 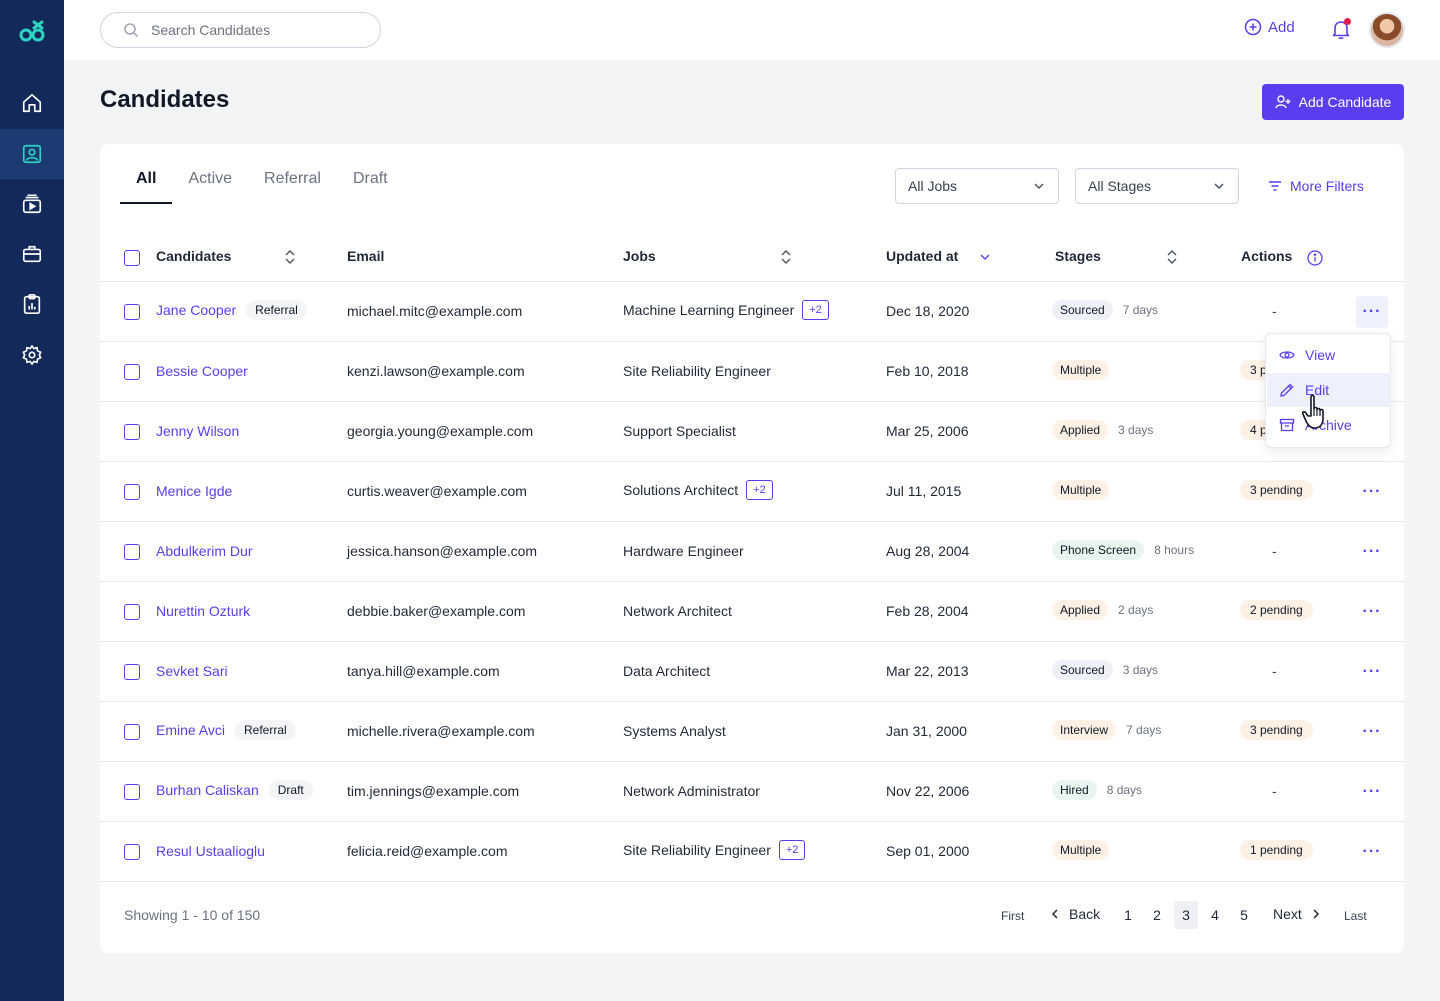 I want to click on stage-cell: Multiple, so click(x=1081, y=850).